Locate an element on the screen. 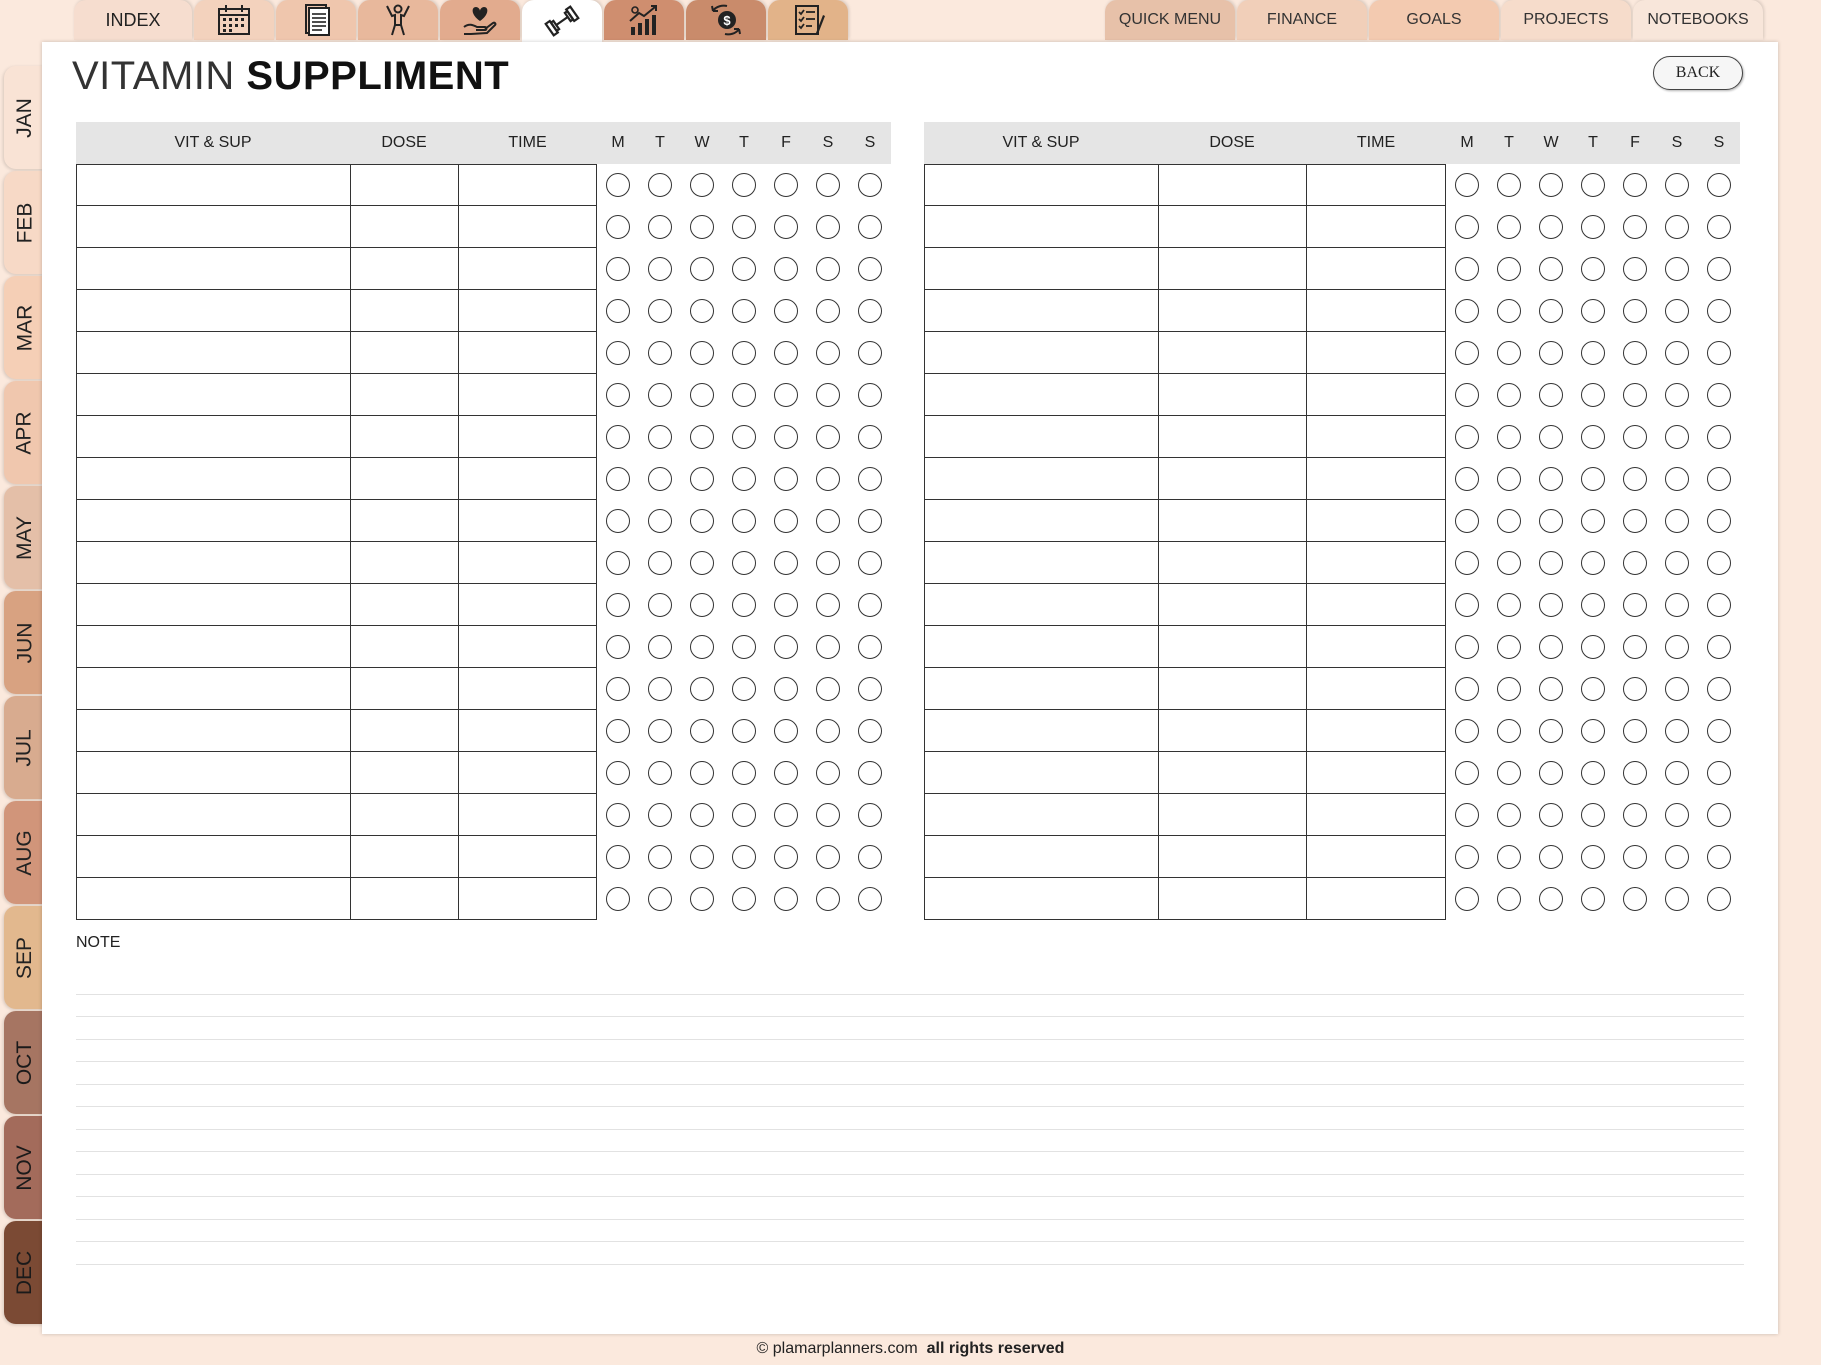  month-tab-oct: OCT is located at coordinates (25, 1062).